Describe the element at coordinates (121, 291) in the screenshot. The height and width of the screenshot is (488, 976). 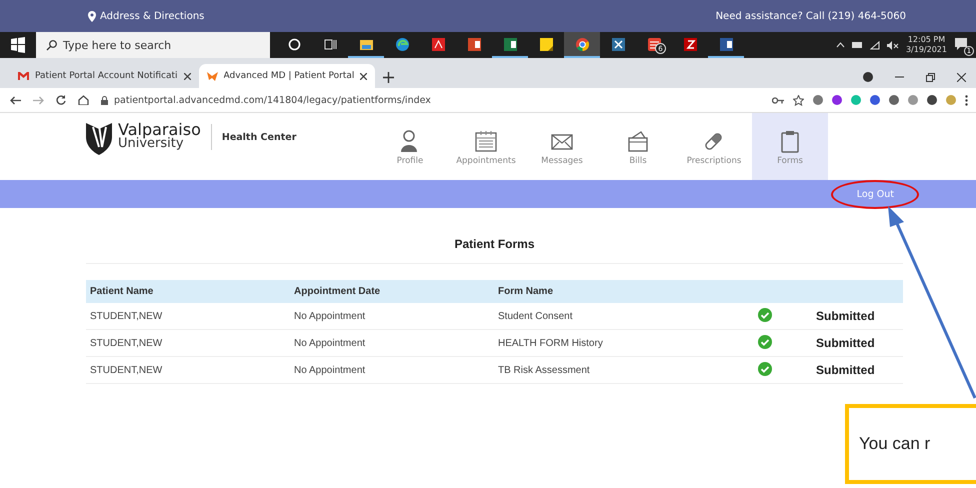
I see `column-header: Patient Name` at that location.